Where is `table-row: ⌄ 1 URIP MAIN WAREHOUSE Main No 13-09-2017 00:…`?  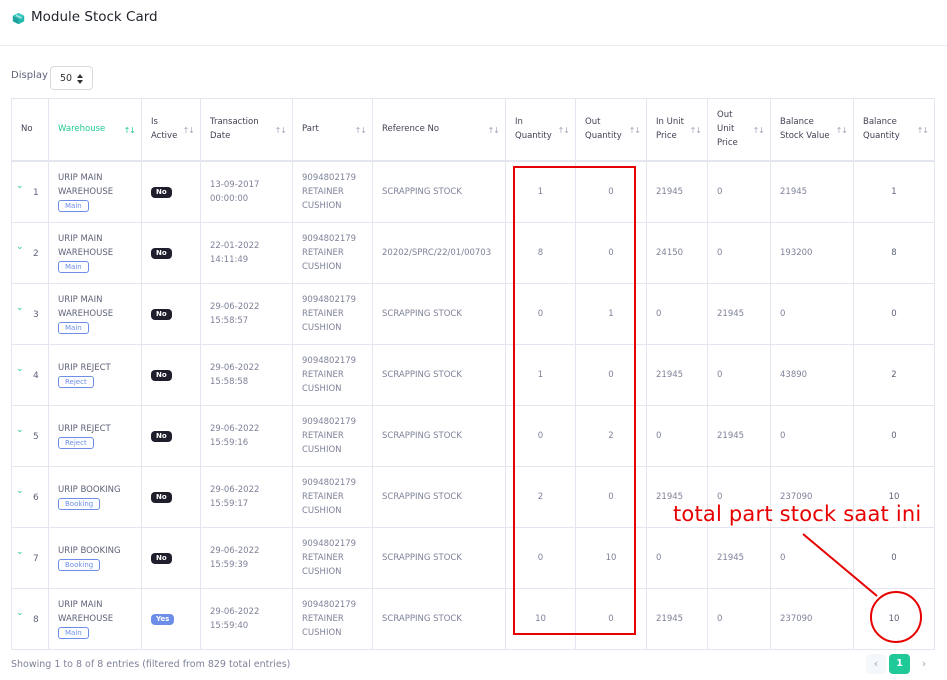 table-row: ⌄ 1 URIP MAIN WAREHOUSE Main No 13-09-2017 00:… is located at coordinates (473, 191).